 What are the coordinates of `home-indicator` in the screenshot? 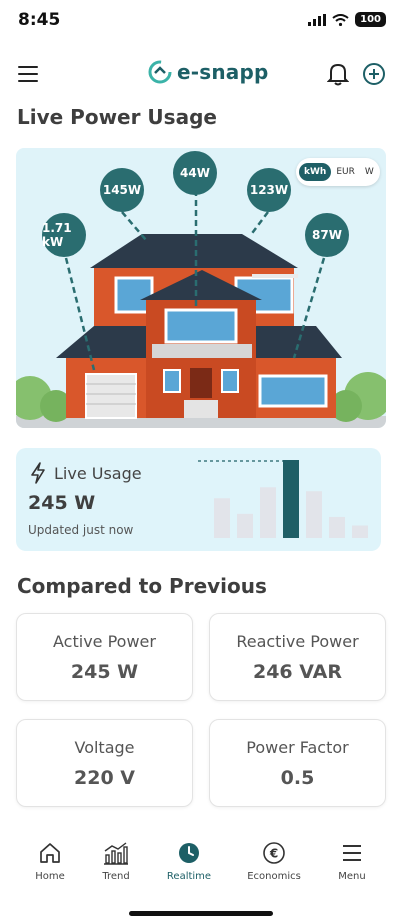 It's located at (201, 913).